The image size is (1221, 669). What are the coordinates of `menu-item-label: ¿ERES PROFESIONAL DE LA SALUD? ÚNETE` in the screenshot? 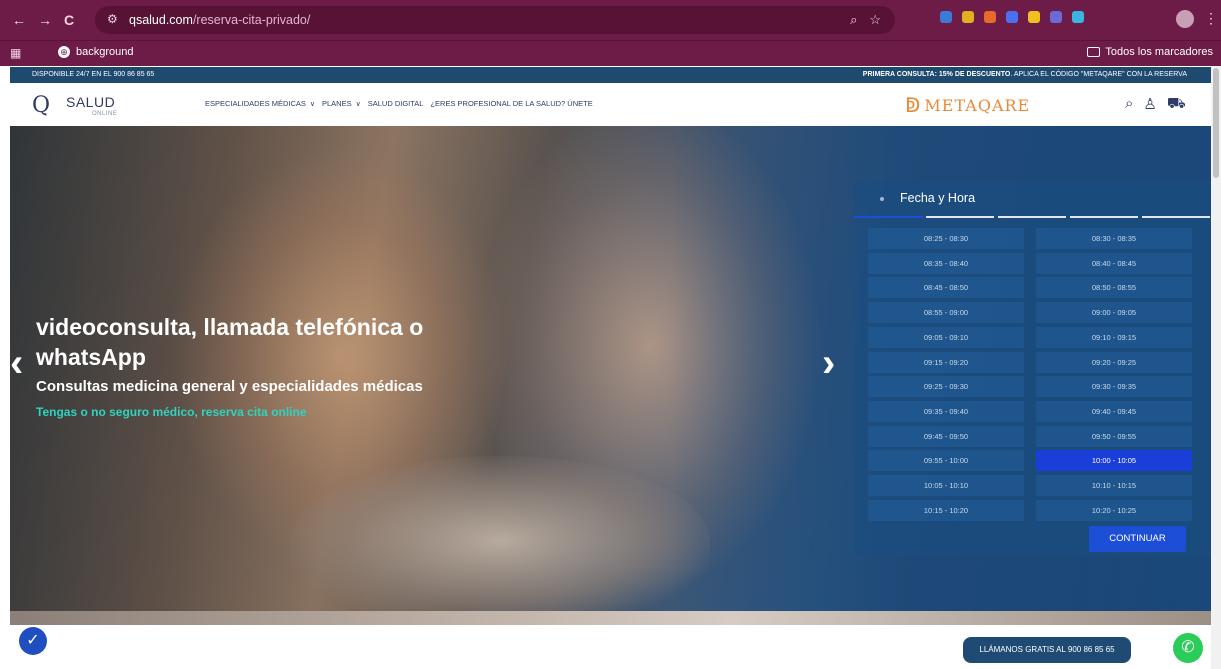 It's located at (511, 103).